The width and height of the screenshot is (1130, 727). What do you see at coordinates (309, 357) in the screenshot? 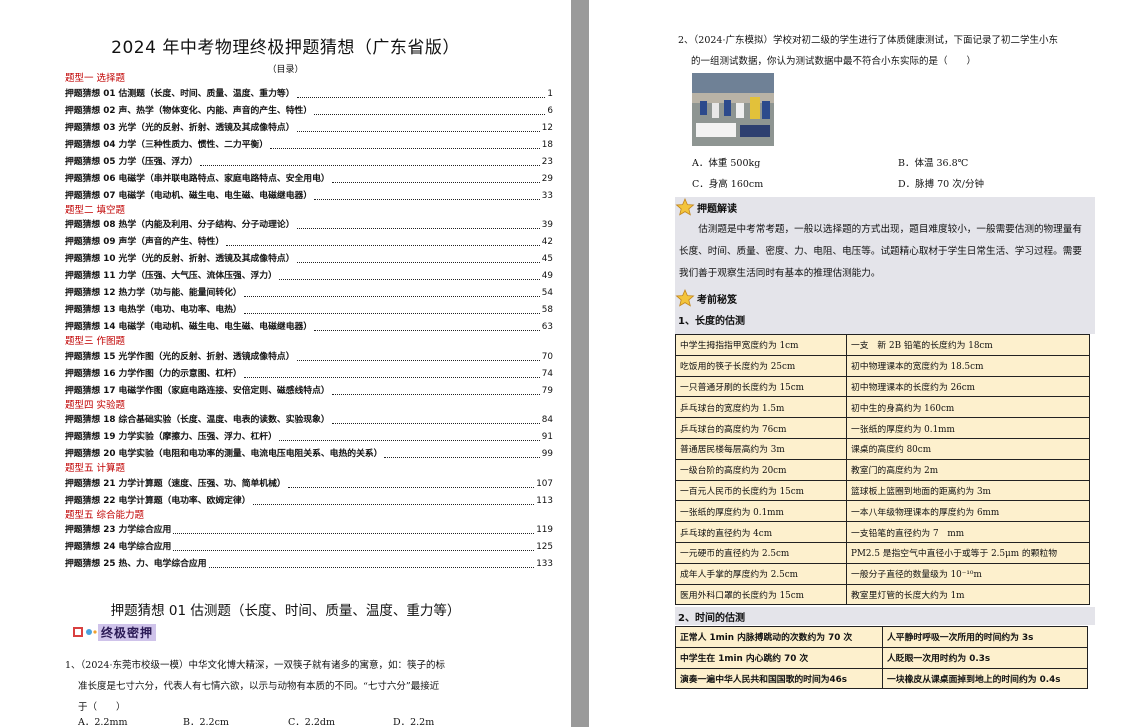
I see `toc-entry: 押题猜想 15 光学作图（光的反射、折射、透镜成像特点） 70` at bounding box center [309, 357].